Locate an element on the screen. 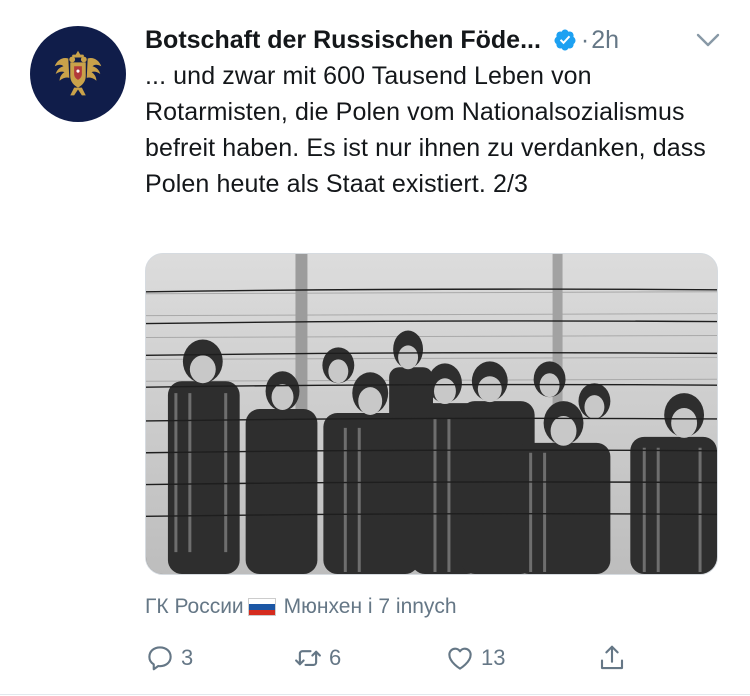 The width and height of the screenshot is (750, 696). share-icon is located at coordinates (612, 657).